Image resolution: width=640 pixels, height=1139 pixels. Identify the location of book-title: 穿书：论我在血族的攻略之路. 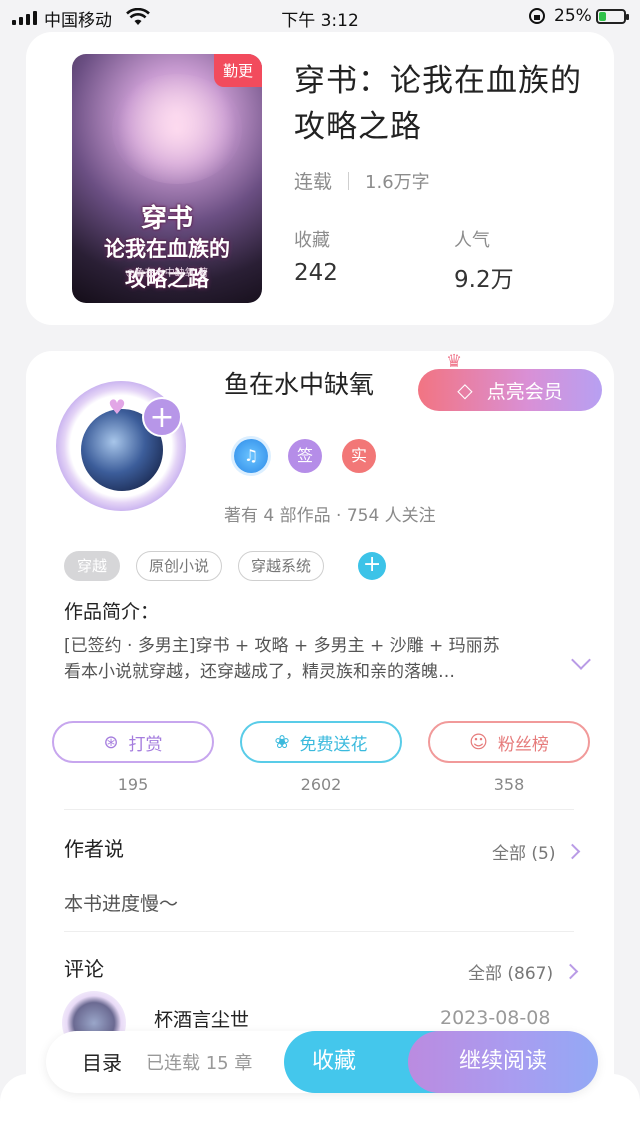
(438, 104).